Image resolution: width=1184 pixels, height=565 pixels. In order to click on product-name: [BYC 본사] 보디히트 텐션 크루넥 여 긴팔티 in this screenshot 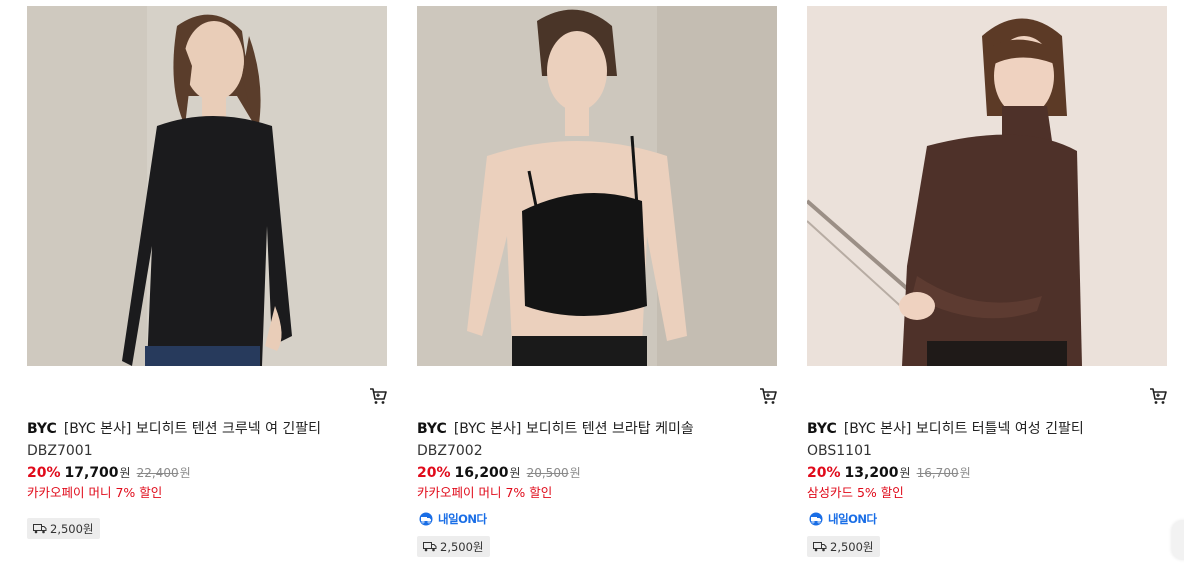, I will do `click(192, 429)`.